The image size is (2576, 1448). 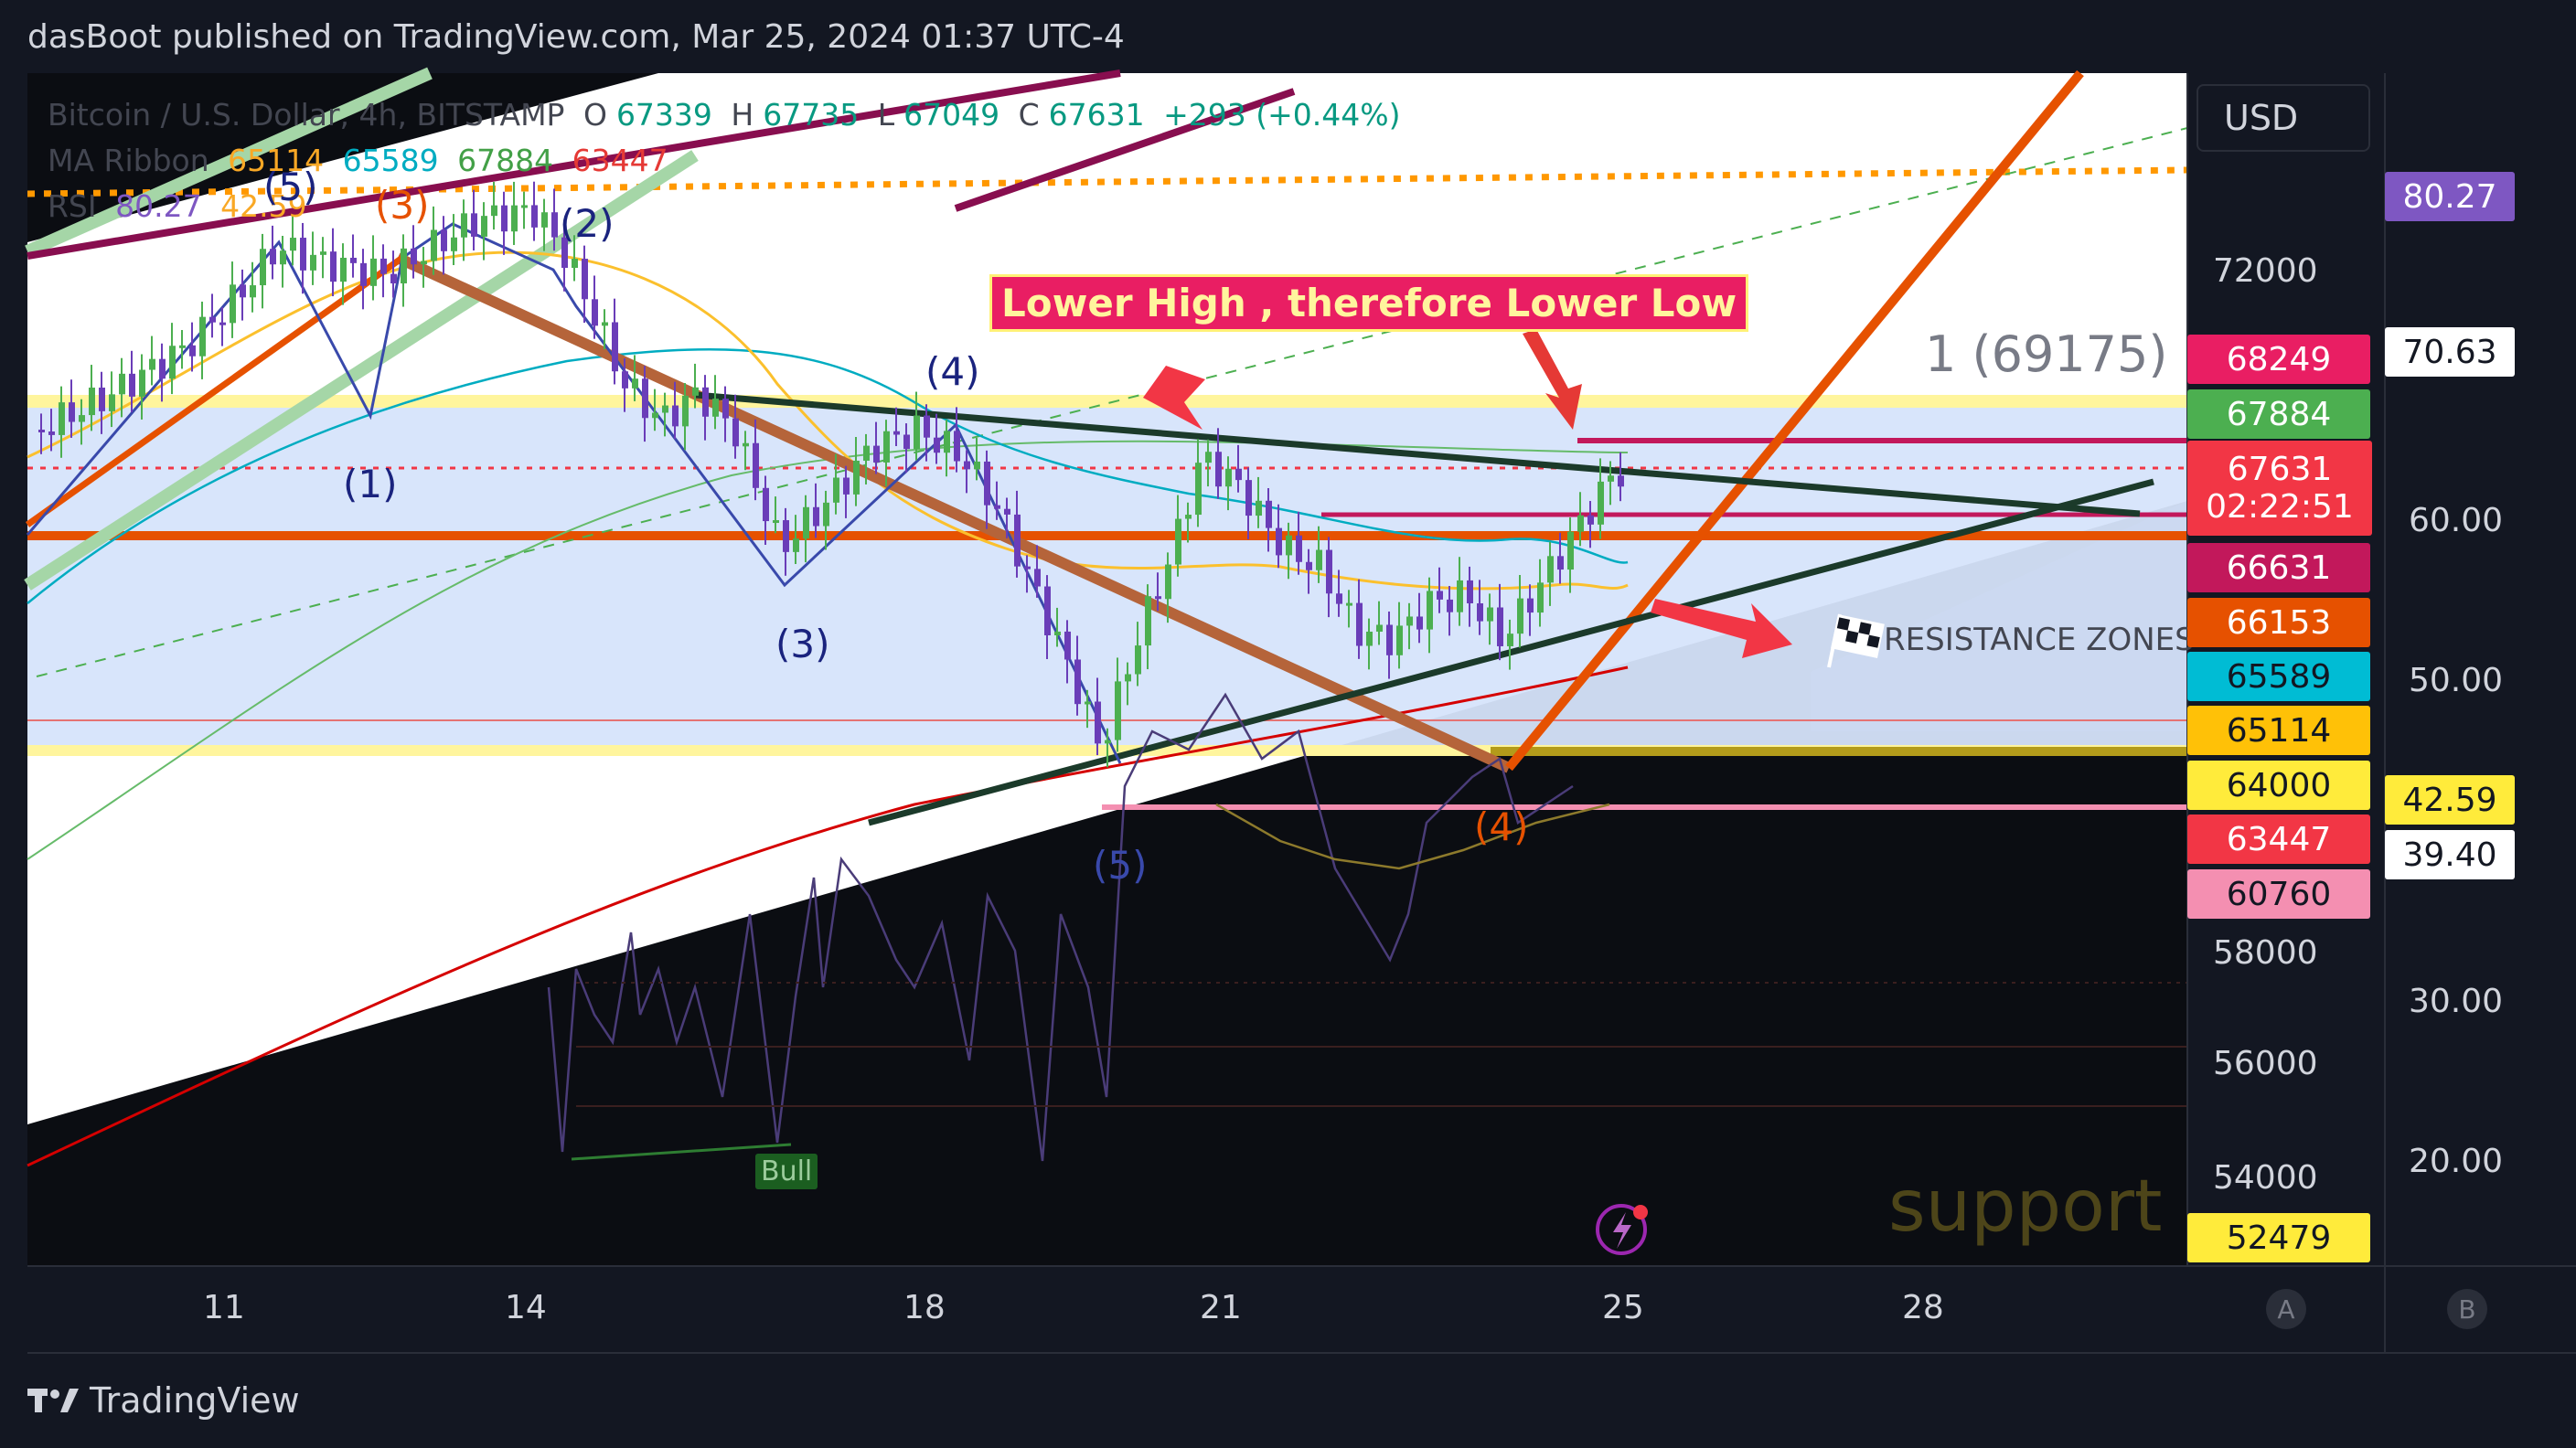 I want to click on close-label: C, so click(x=1029, y=115).